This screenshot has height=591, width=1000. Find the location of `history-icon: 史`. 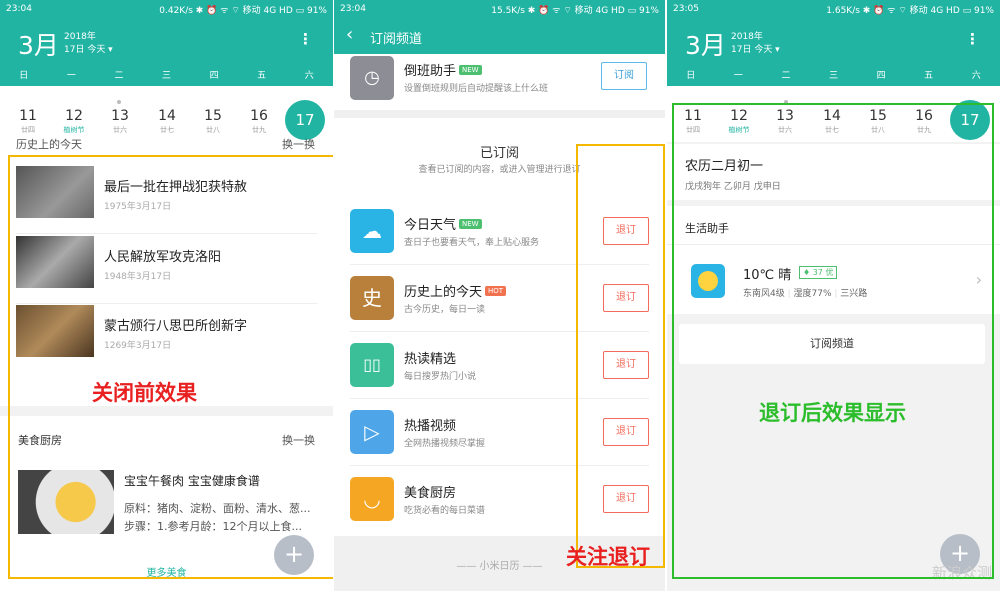

history-icon: 史 is located at coordinates (372, 298).